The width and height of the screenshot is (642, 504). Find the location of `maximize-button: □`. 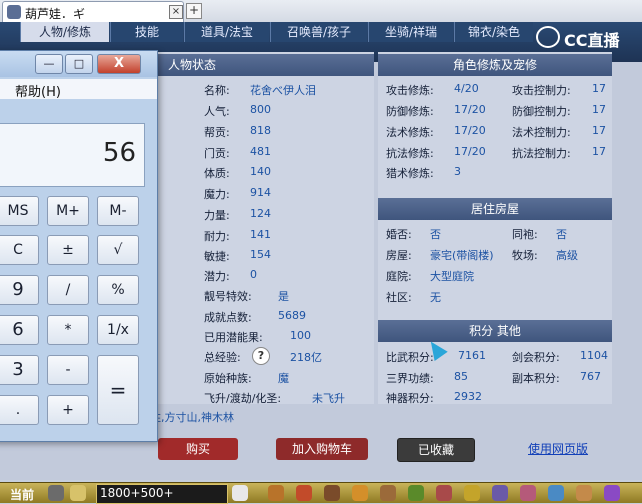

maximize-button: □ is located at coordinates (79, 64).